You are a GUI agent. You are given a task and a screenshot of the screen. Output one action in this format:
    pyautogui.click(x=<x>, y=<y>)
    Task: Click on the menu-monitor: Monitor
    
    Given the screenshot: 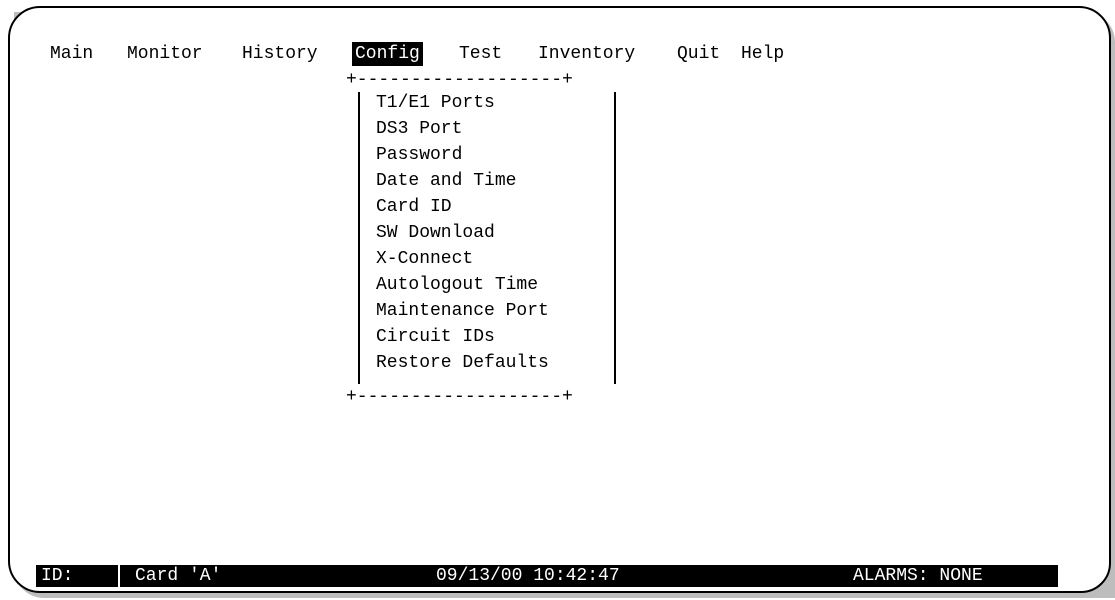 What is the action you would take?
    pyautogui.click(x=165, y=54)
    